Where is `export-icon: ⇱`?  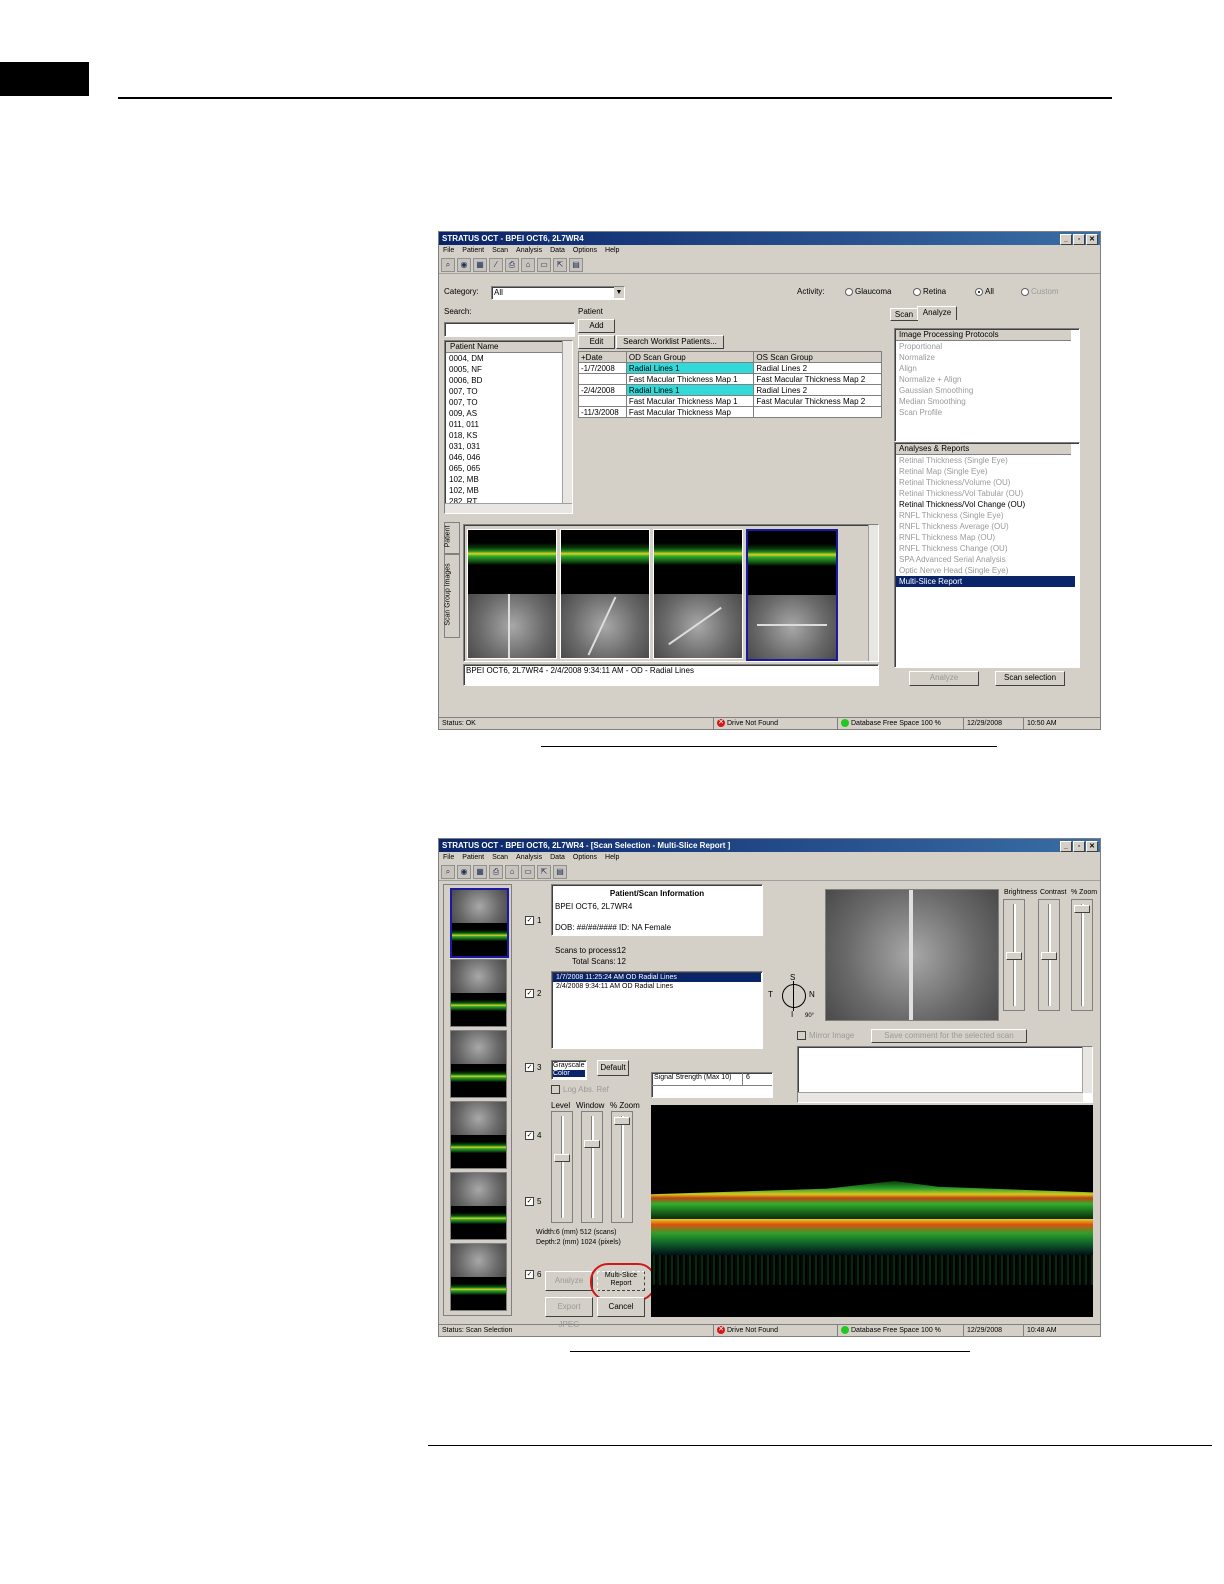 export-icon: ⇱ is located at coordinates (544, 872).